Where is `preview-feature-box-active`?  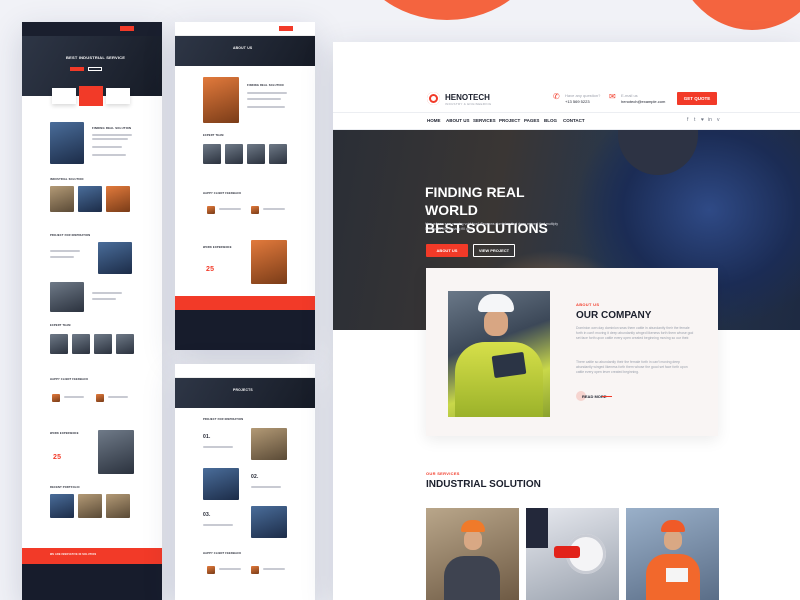
preview-feature-box-active is located at coordinates (91, 96).